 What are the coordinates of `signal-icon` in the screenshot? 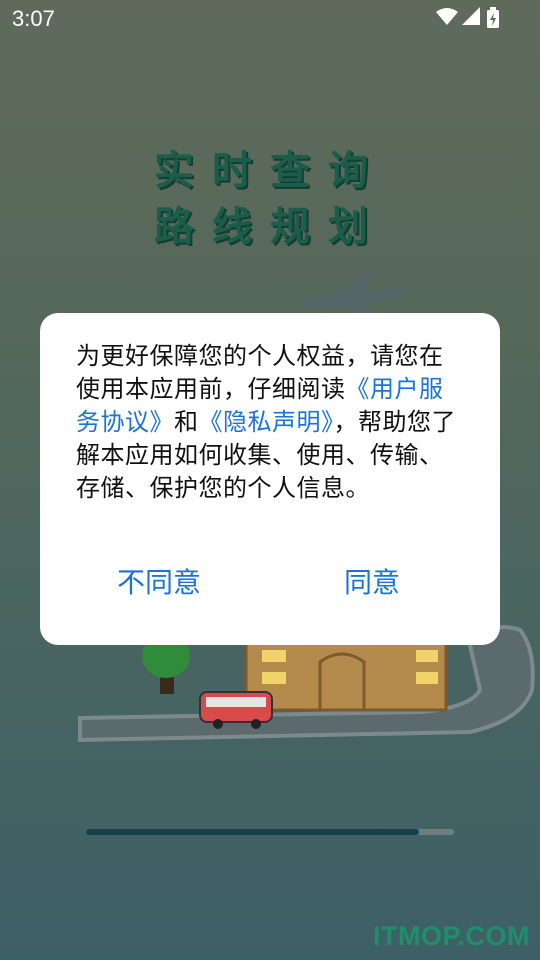 It's located at (471, 16).